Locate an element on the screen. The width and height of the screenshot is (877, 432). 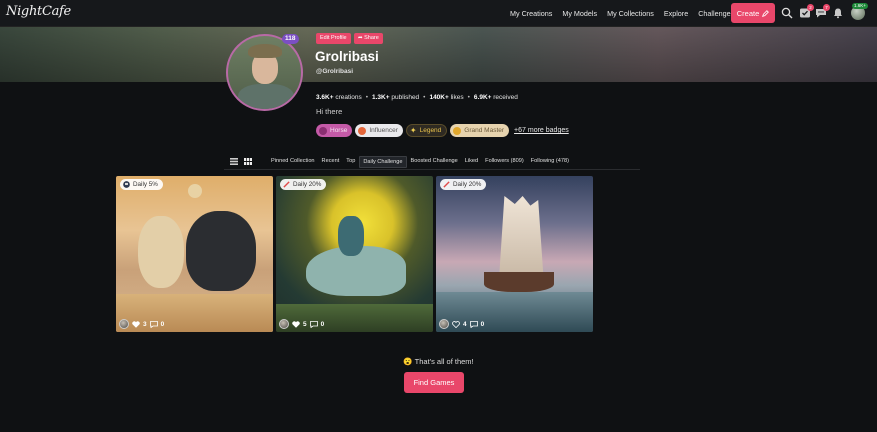
sparkle-icon: ✦ is located at coordinates (413, 130).